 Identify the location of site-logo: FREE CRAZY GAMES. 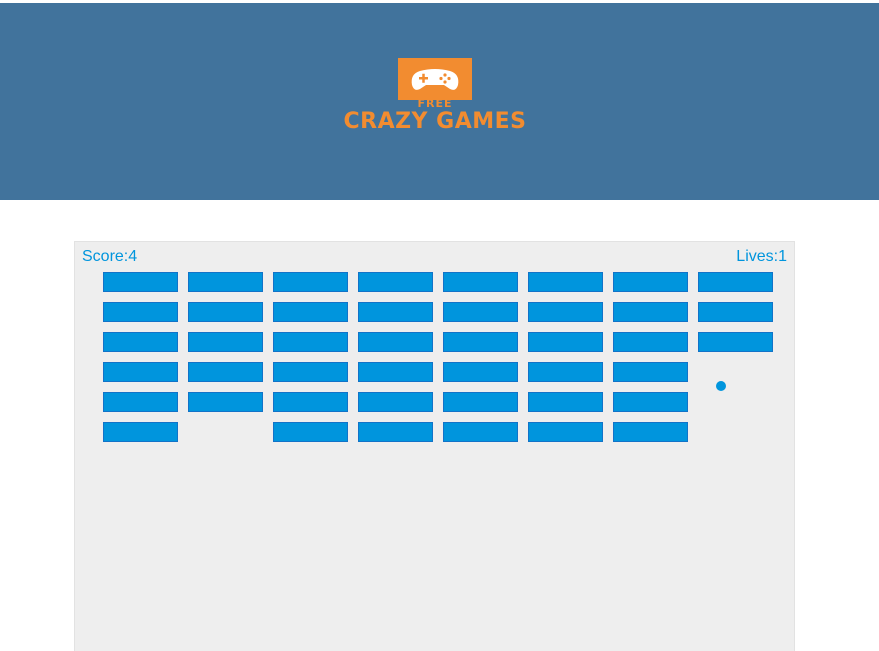
(435, 98).